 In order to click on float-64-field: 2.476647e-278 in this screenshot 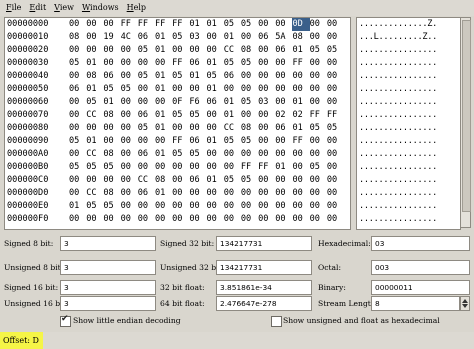, I will do `click(264, 303)`.